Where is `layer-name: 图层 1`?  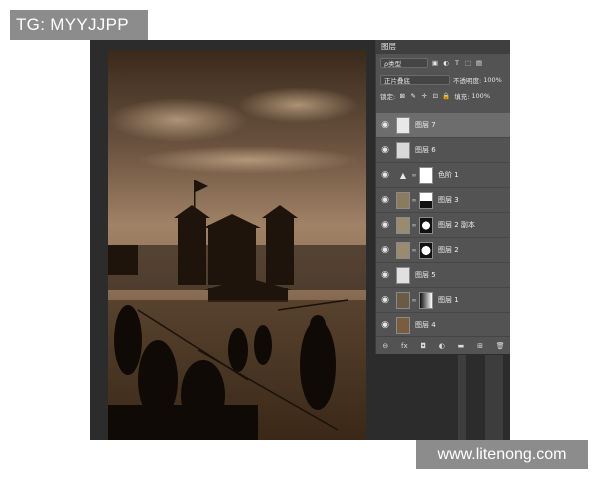 layer-name: 图层 1 is located at coordinates (448, 300).